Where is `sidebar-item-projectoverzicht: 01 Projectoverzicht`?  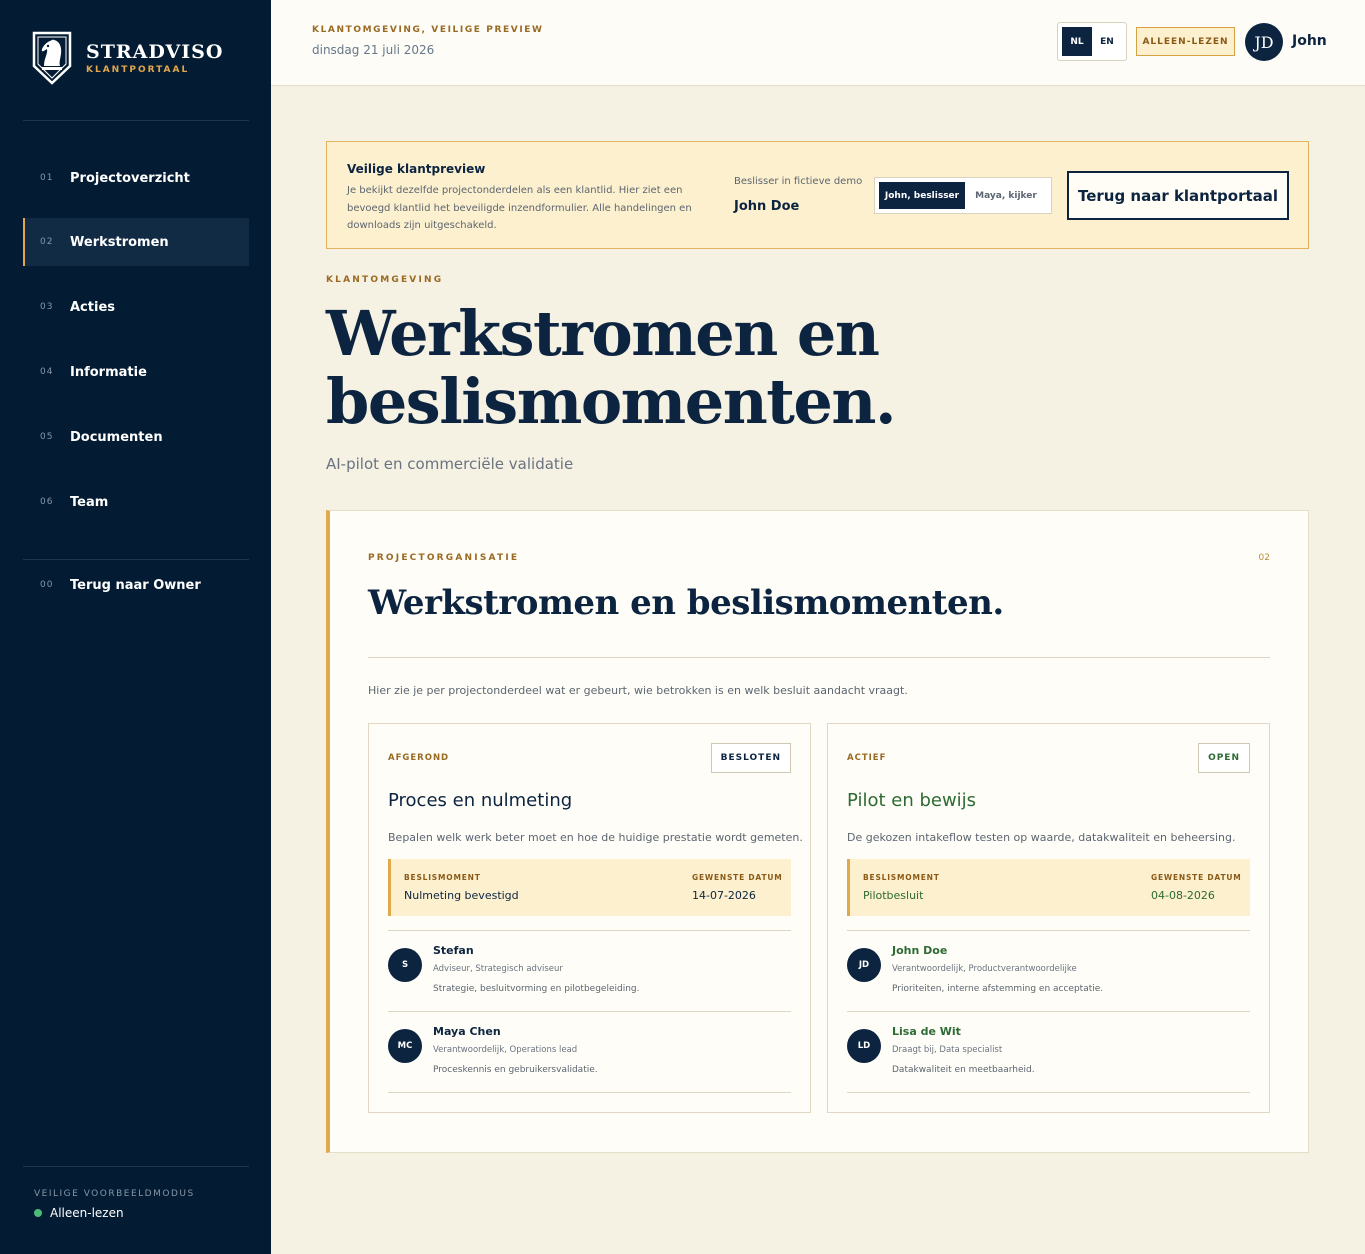
sidebar-item-projectoverzicht: 01 Projectoverzicht is located at coordinates (136, 178).